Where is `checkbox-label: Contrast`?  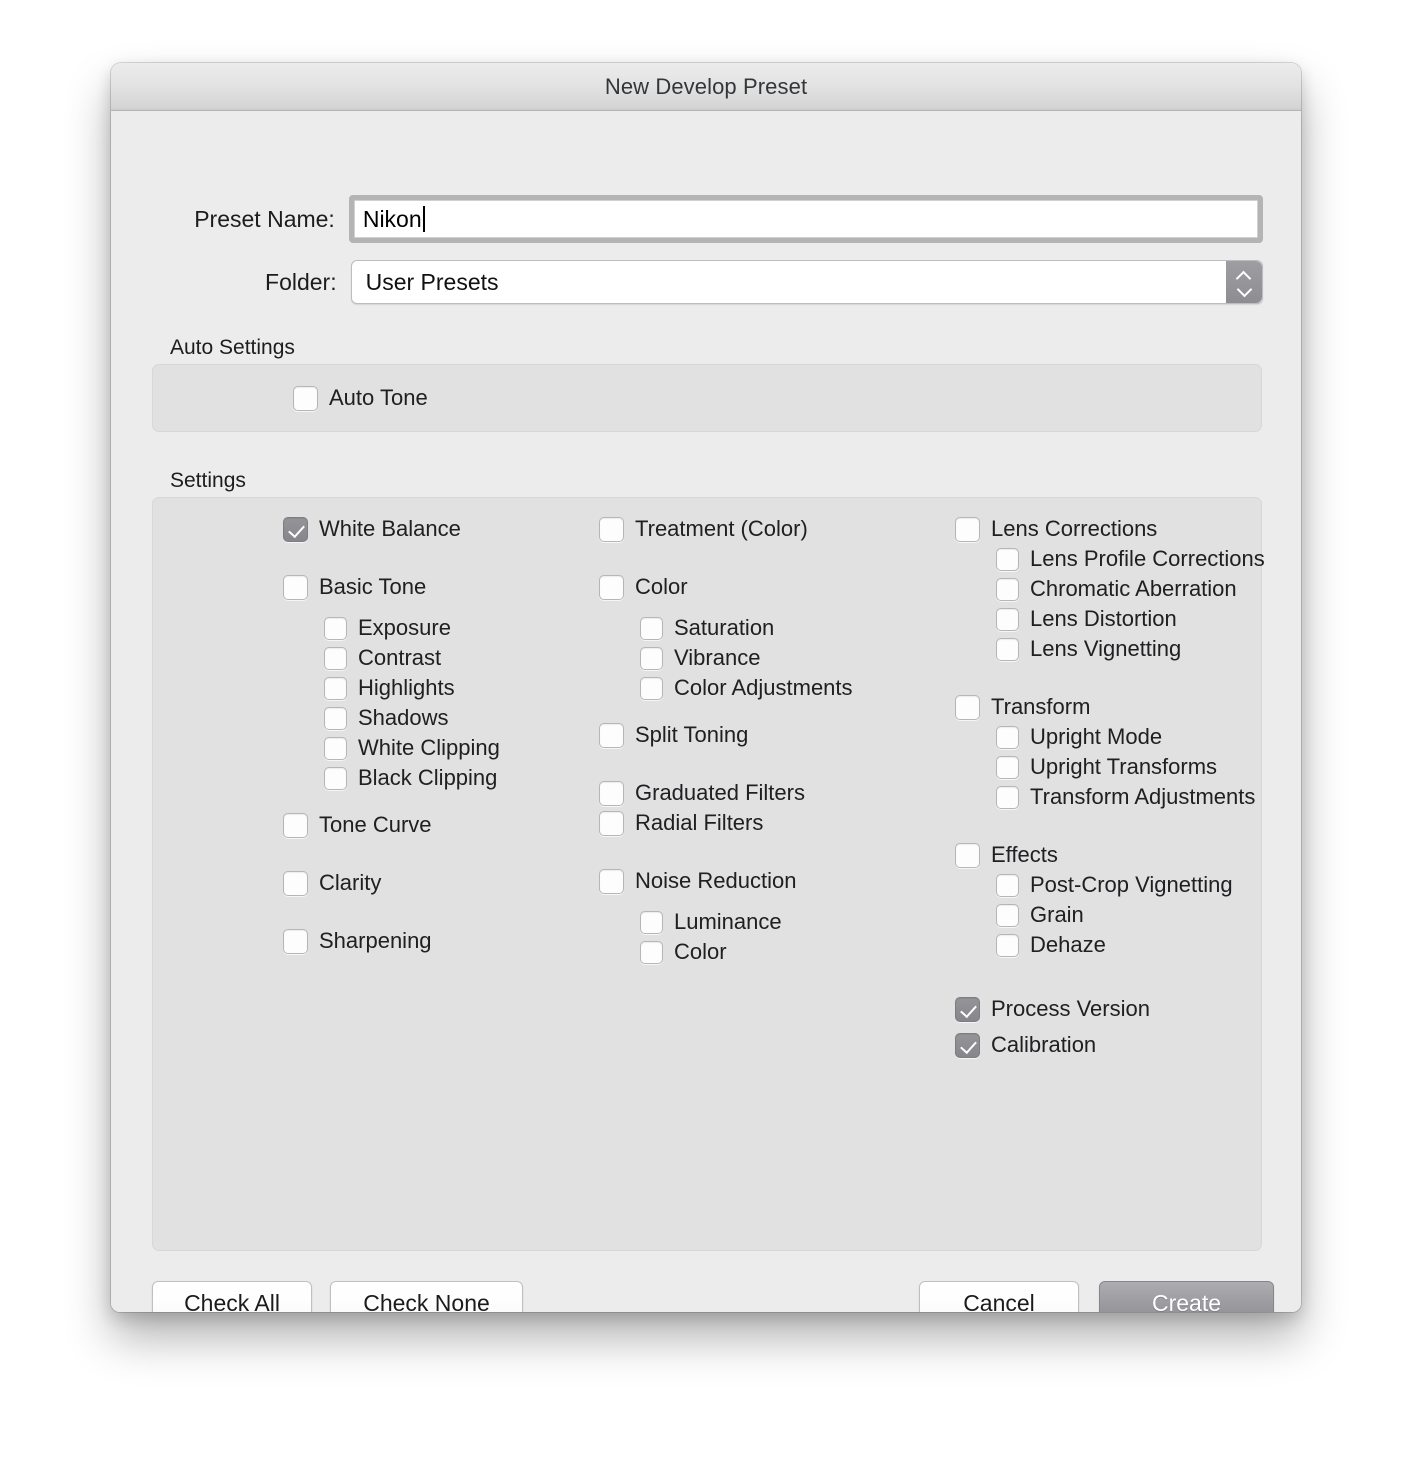
checkbox-label: Contrast is located at coordinates (400, 657).